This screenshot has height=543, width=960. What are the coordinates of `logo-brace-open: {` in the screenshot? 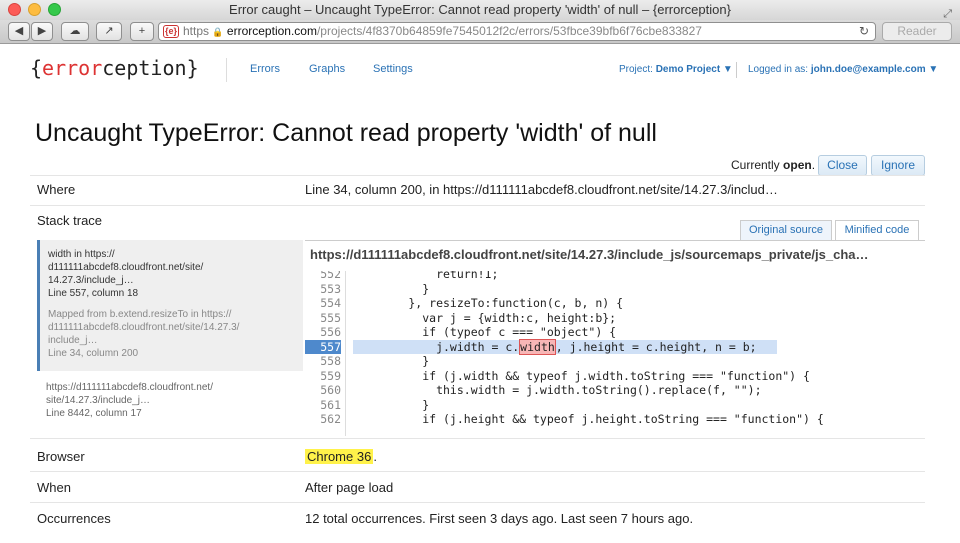 It's located at (36, 68).